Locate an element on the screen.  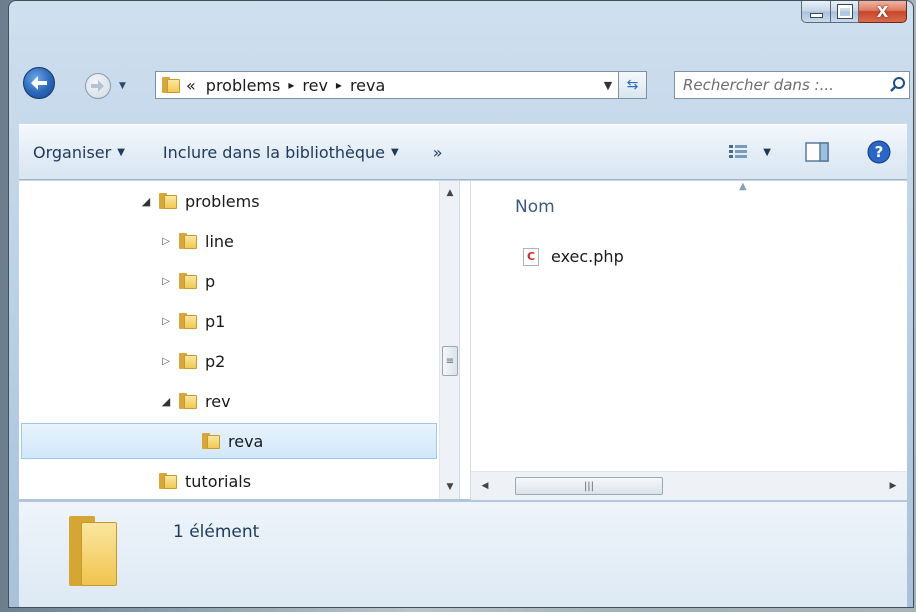
search-input is located at coordinates (775, 85).